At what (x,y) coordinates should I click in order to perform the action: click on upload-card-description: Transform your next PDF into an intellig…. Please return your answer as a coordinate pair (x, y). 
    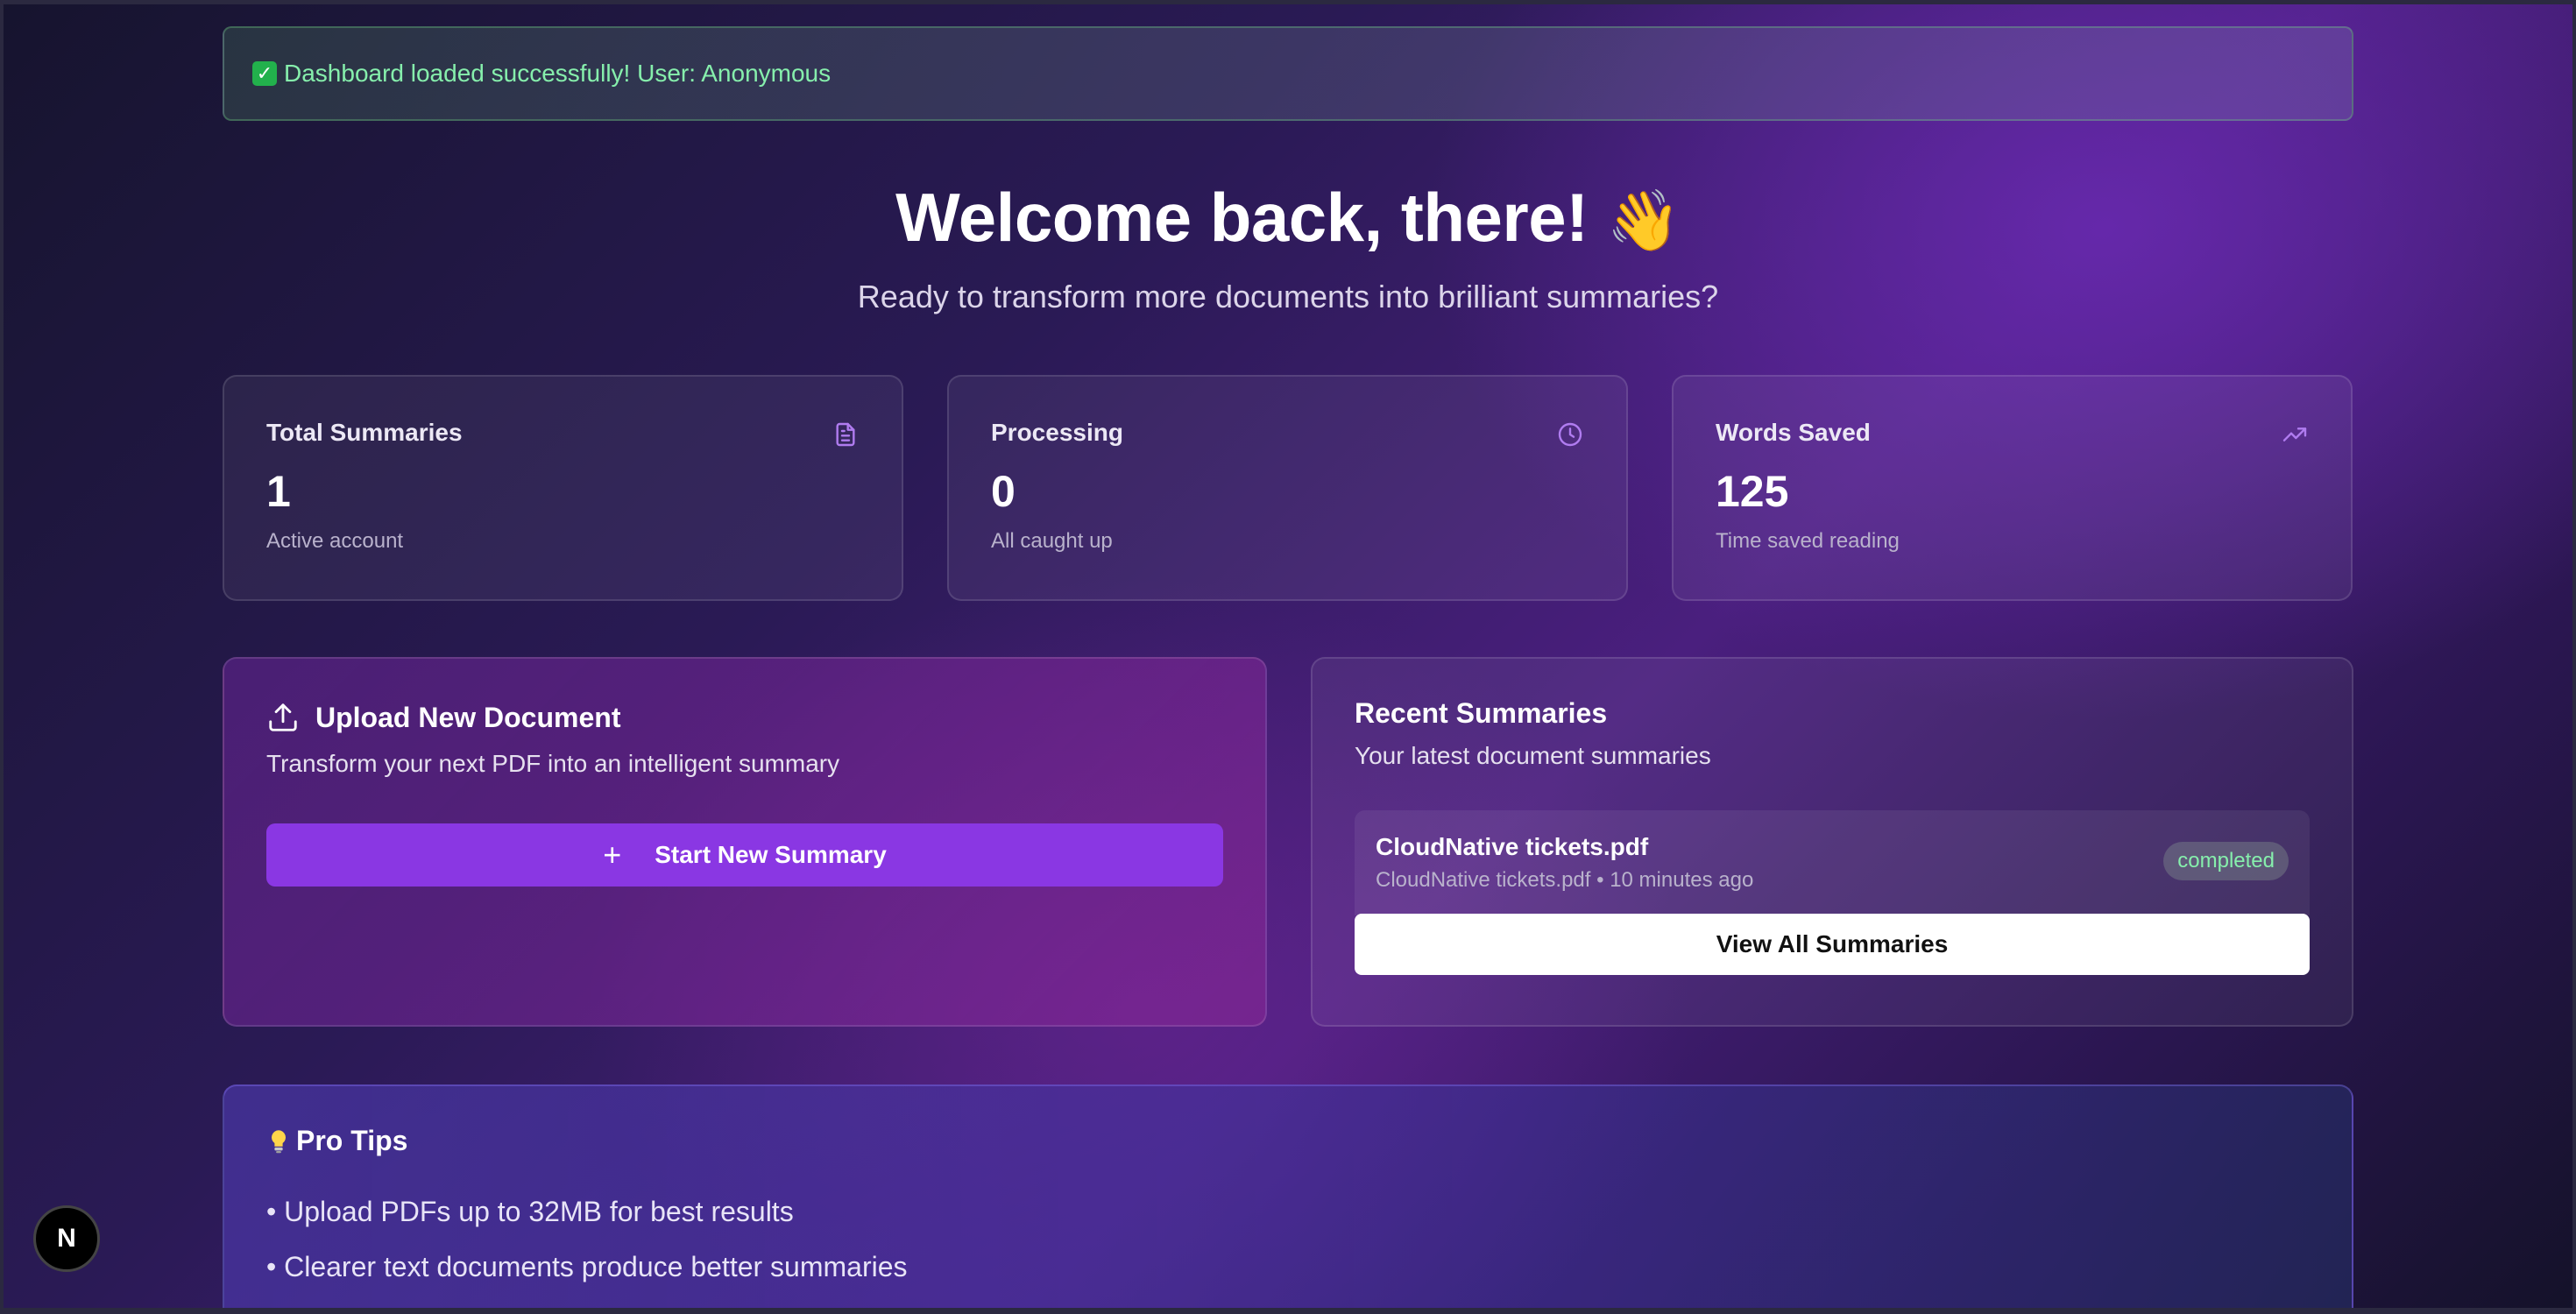
    Looking at the image, I should click on (553, 763).